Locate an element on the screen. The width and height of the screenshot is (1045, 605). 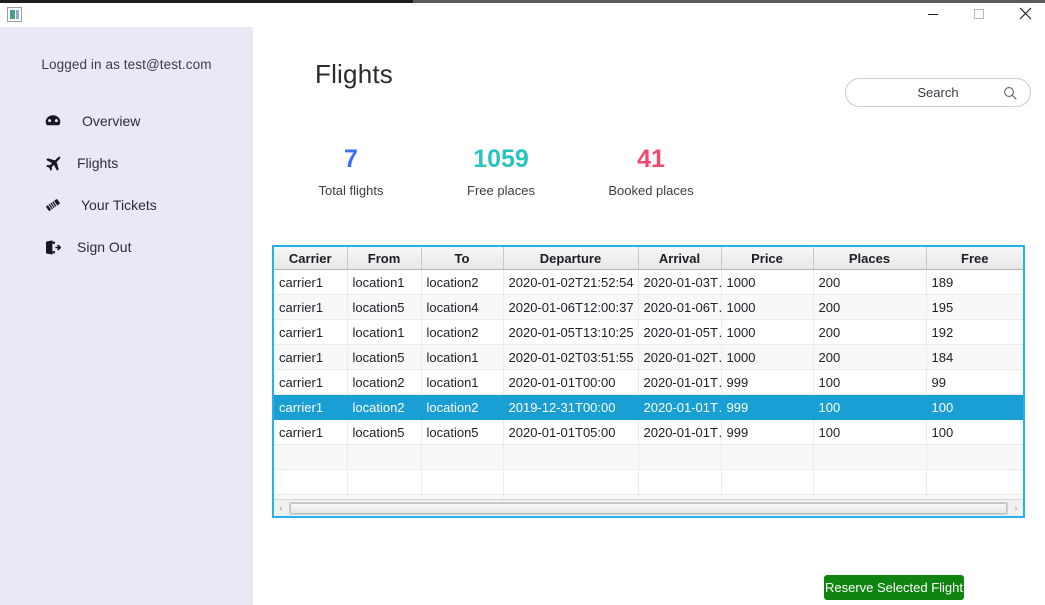
search-icon is located at coordinates (1010, 95).